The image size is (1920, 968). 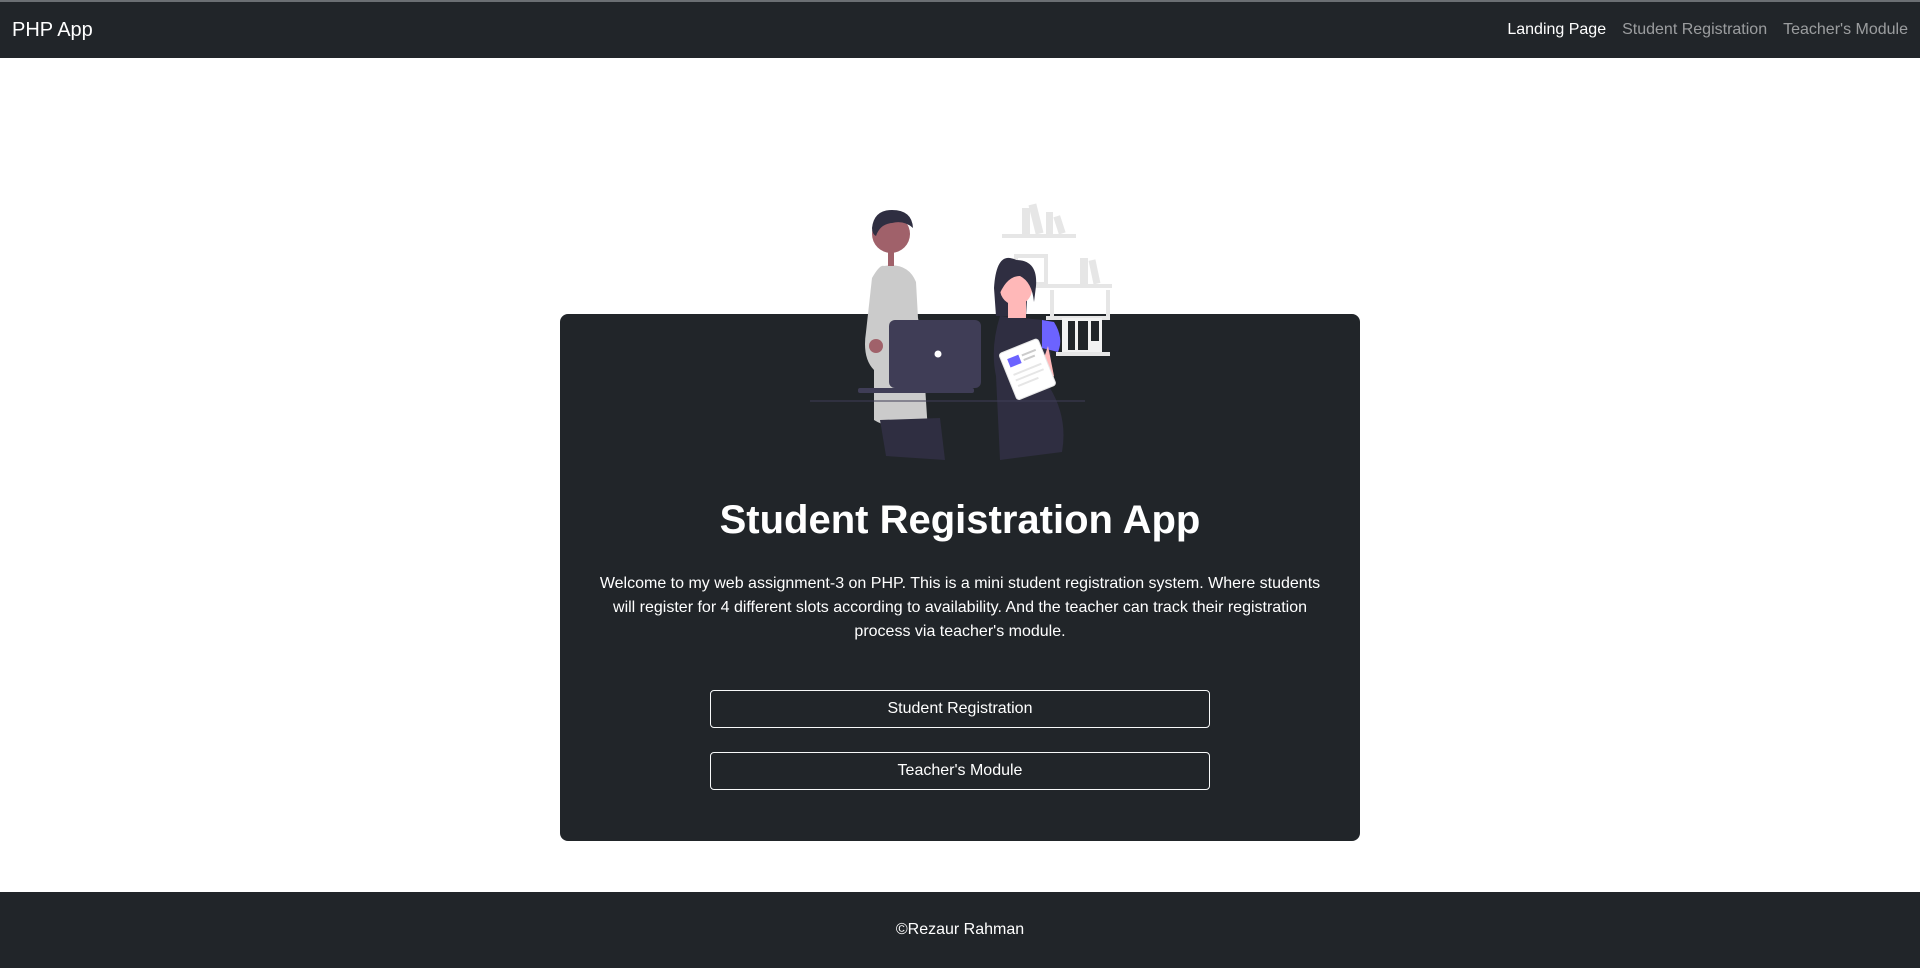 I want to click on footer-copyright: ©Rezaur Rahman, so click(x=960, y=929).